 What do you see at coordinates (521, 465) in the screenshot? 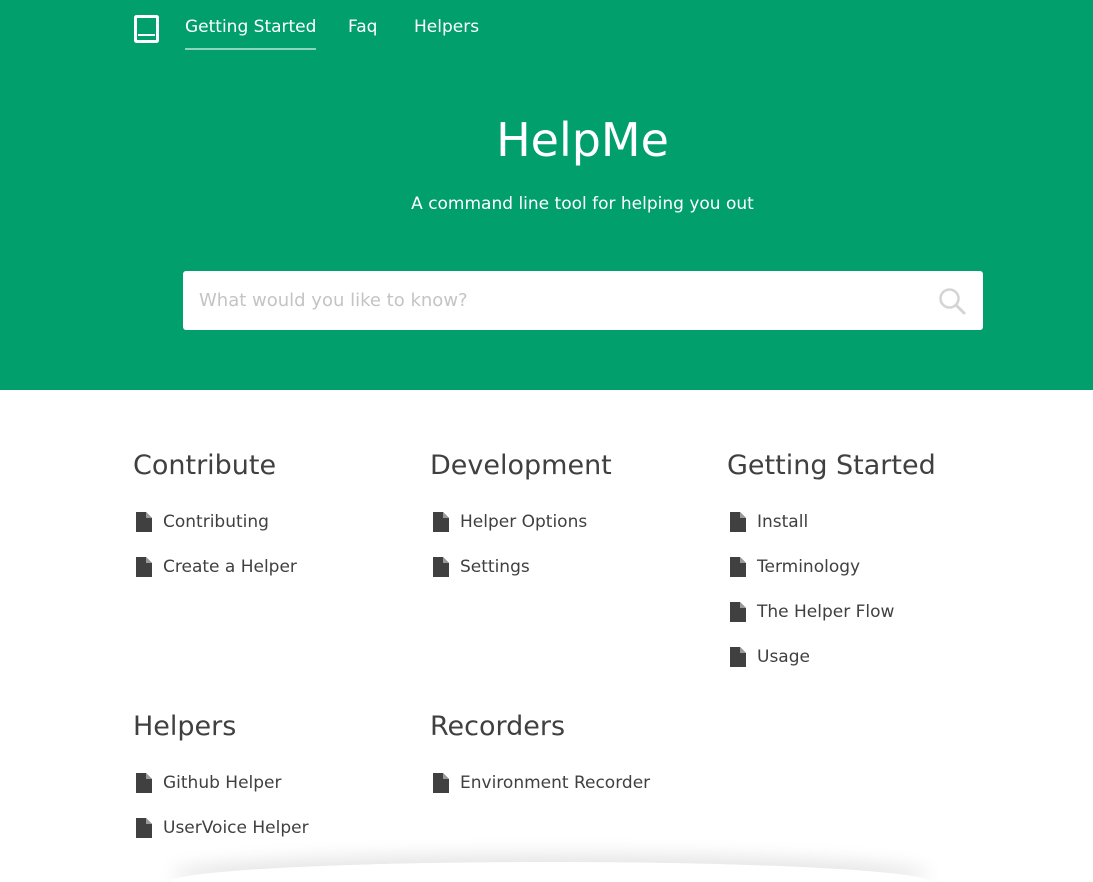
I see `category-title: Development` at bounding box center [521, 465].